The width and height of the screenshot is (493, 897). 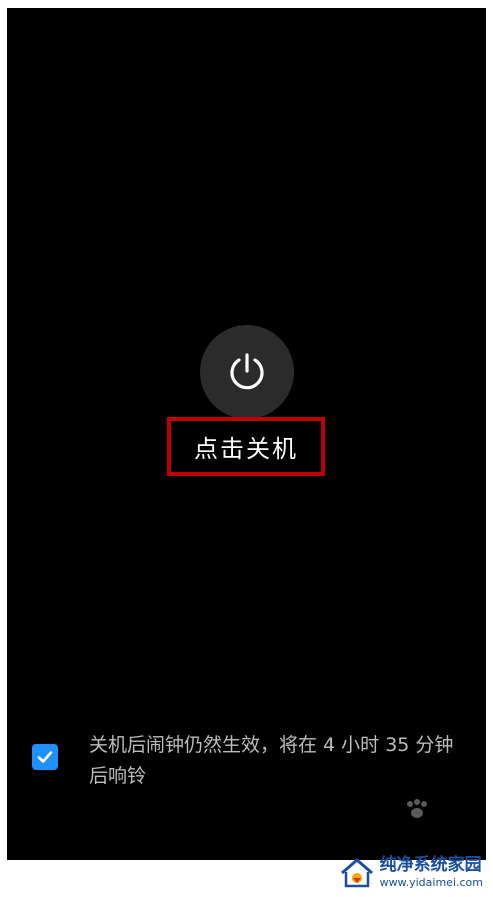 I want to click on shutdown-label: 点击关机, so click(x=246, y=449).